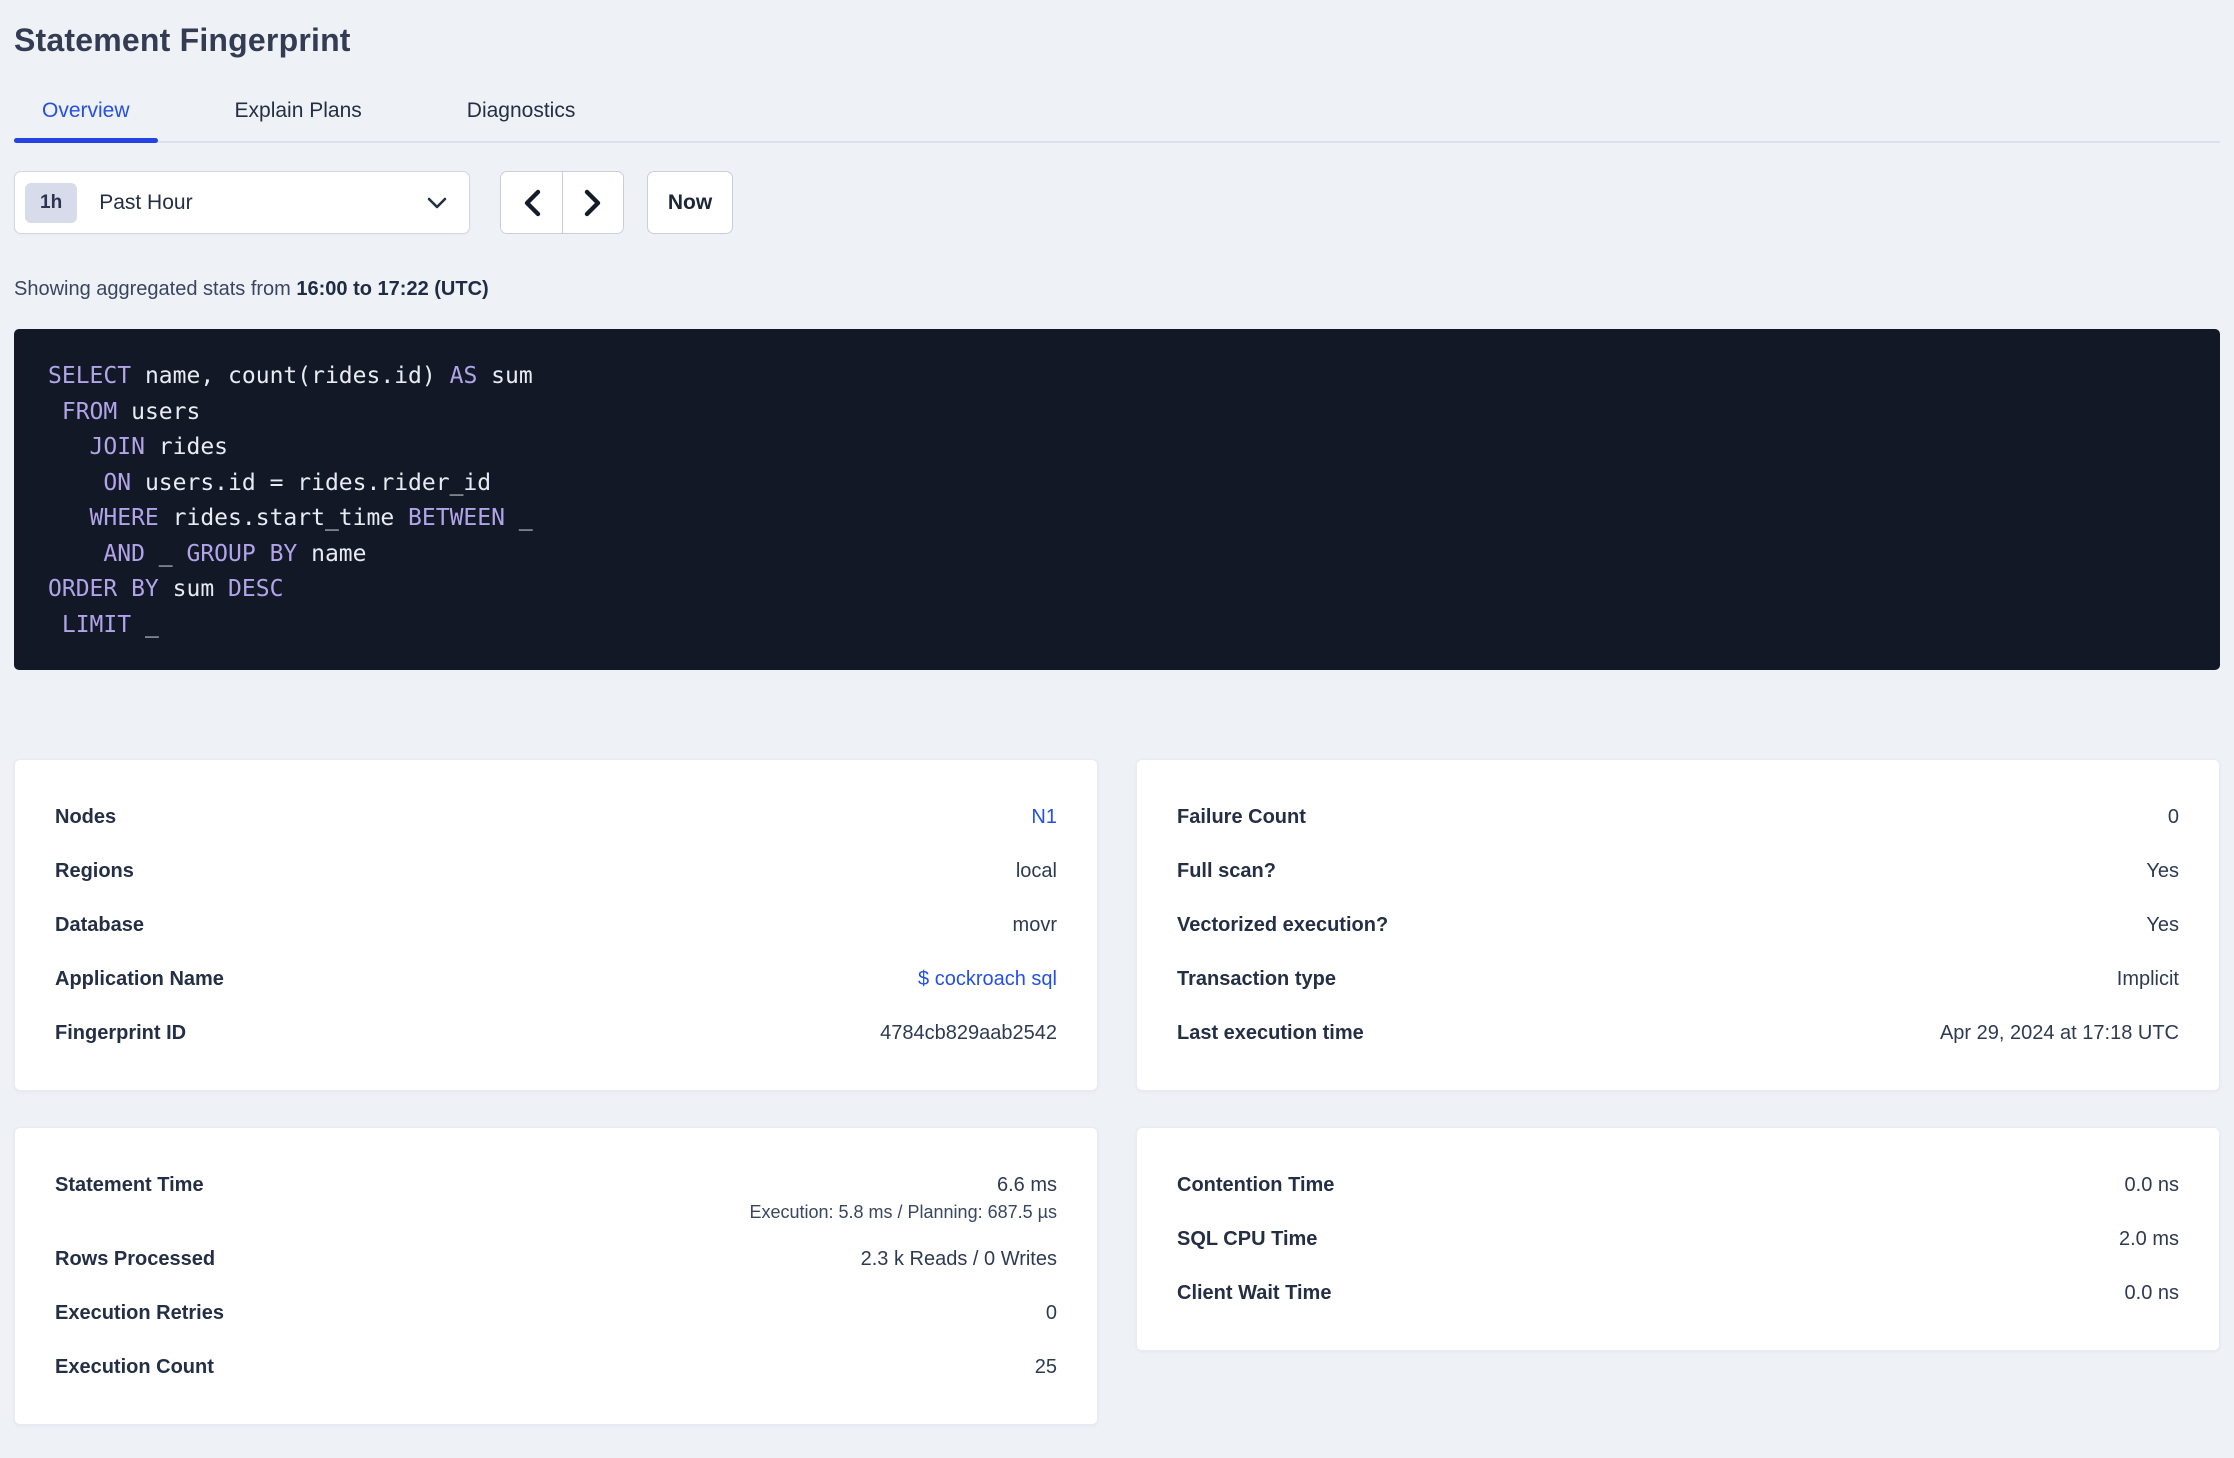  I want to click on chevron-left-icon, so click(532, 203).